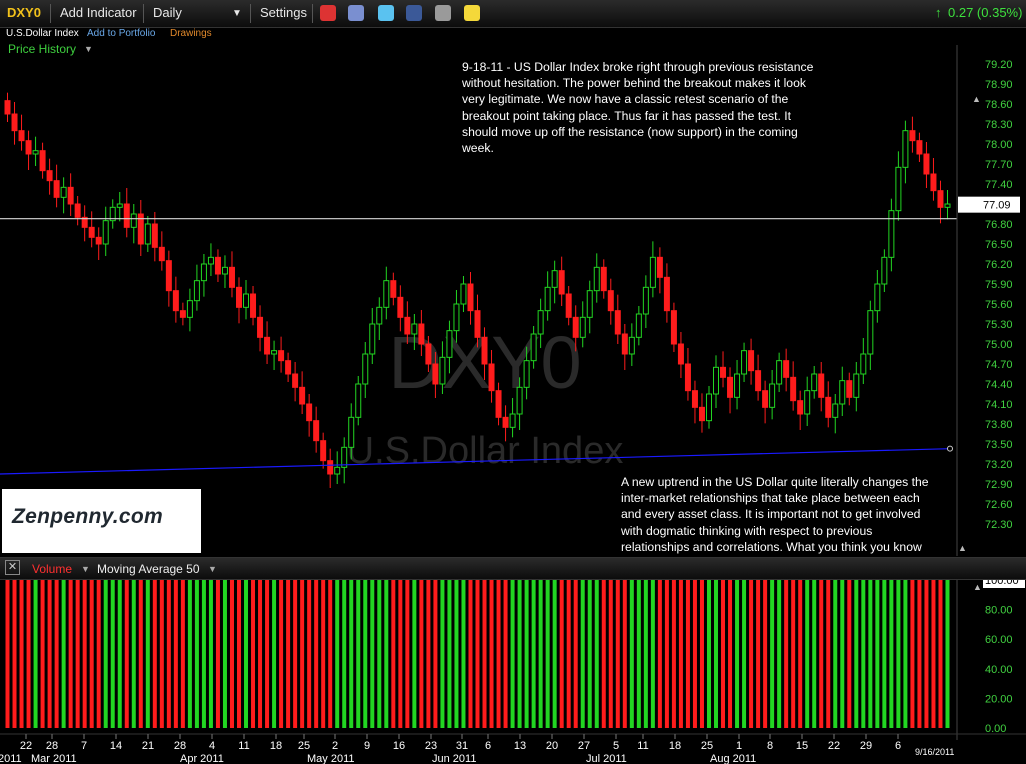 The width and height of the screenshot is (1026, 764). What do you see at coordinates (367, 746) in the screenshot?
I see `date-tick-label: 9` at bounding box center [367, 746].